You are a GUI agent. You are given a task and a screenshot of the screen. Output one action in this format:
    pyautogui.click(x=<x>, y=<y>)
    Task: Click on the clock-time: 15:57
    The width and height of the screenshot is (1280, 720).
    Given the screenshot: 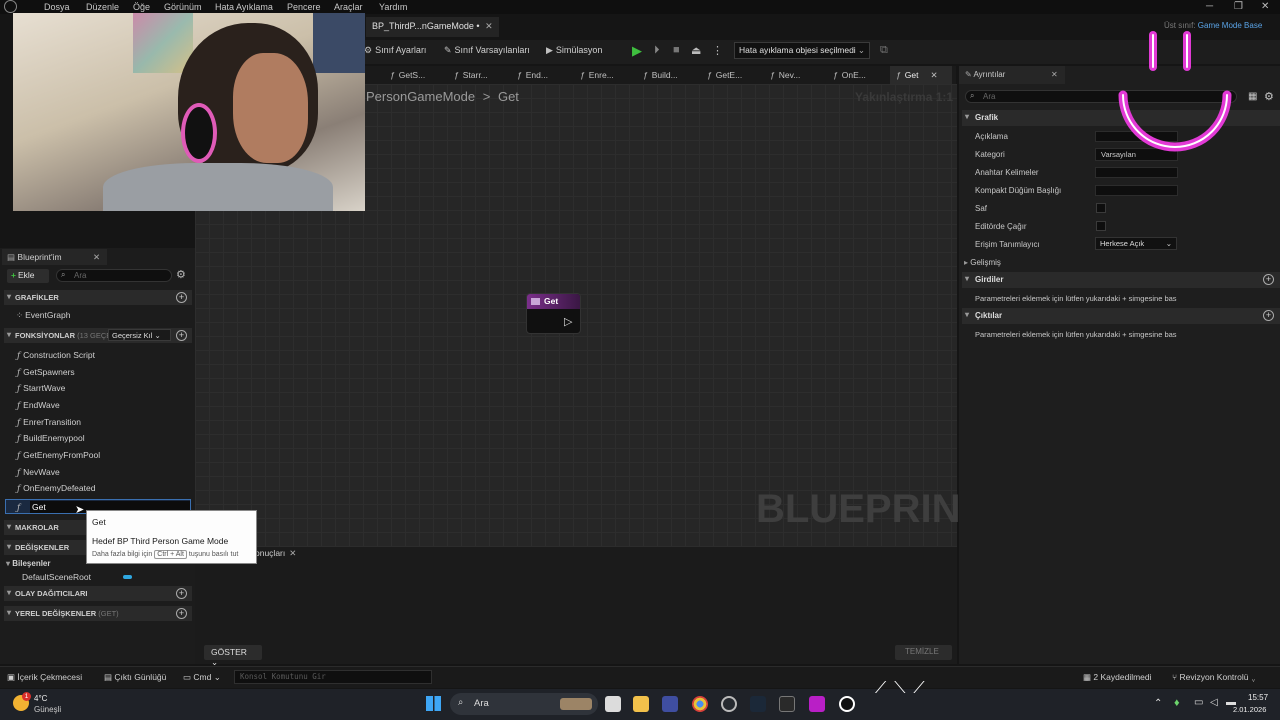 What is the action you would take?
    pyautogui.click(x=1258, y=697)
    